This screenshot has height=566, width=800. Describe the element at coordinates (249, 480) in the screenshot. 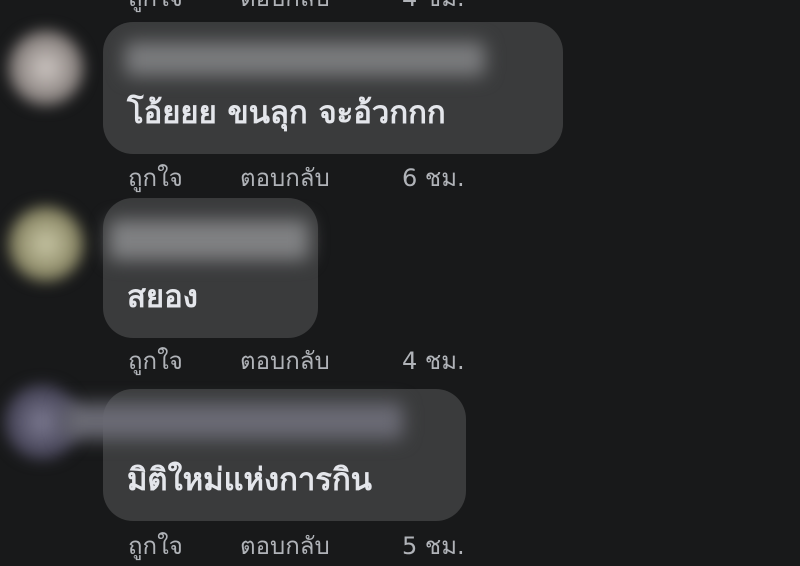

I see `comment-text: มิติใหม่แห่งการกิน` at that location.